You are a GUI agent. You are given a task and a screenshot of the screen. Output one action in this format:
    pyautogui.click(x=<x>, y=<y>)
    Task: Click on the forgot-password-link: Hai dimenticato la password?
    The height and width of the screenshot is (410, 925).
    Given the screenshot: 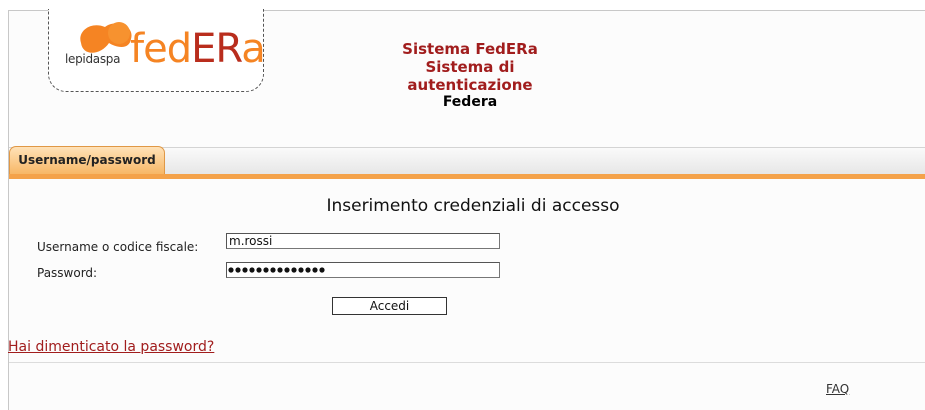 What is the action you would take?
    pyautogui.click(x=111, y=347)
    